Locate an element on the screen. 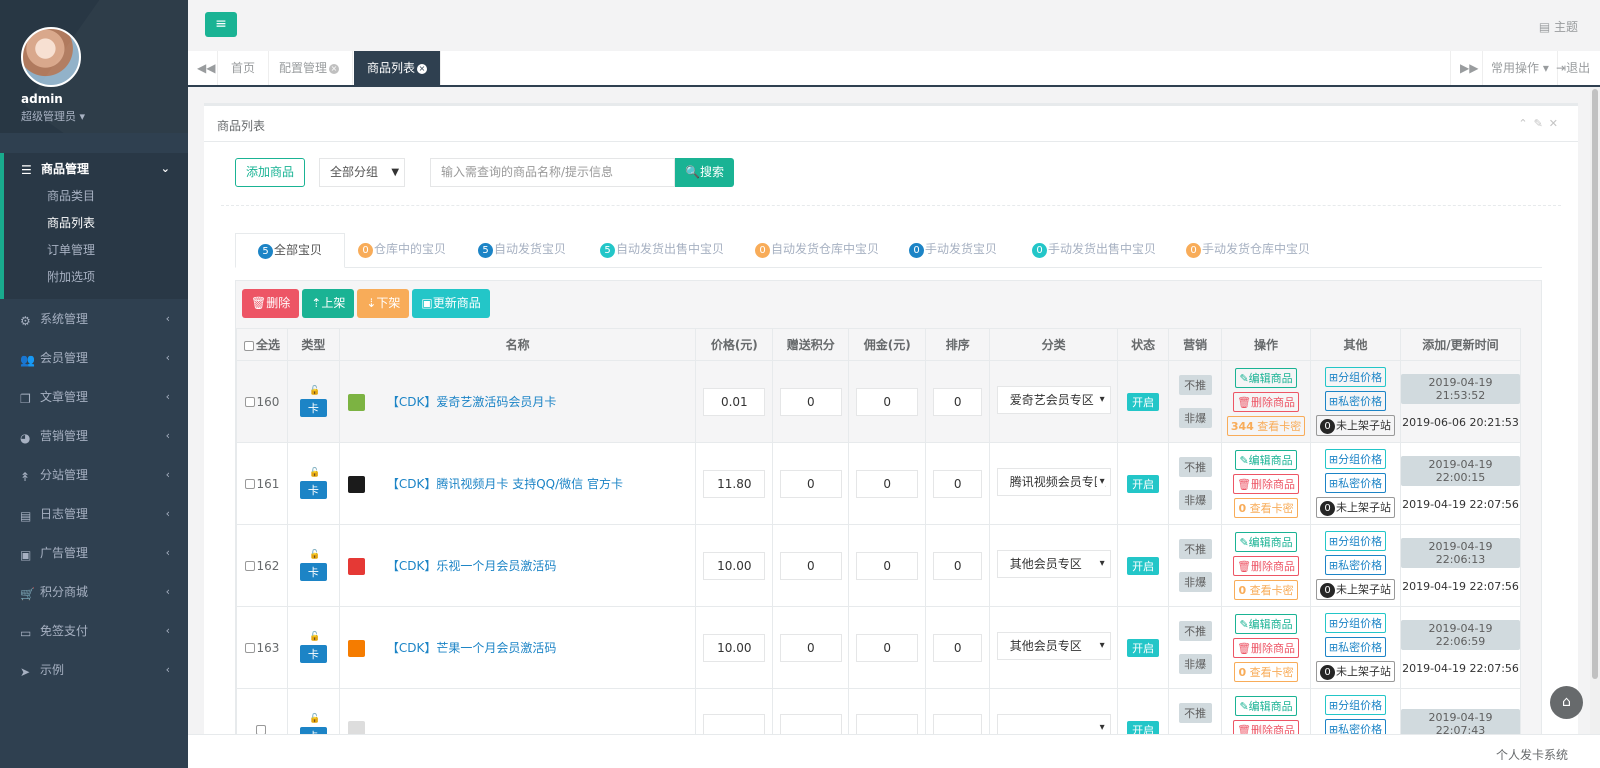  menu-toggle-button: ≡ is located at coordinates (221, 24).